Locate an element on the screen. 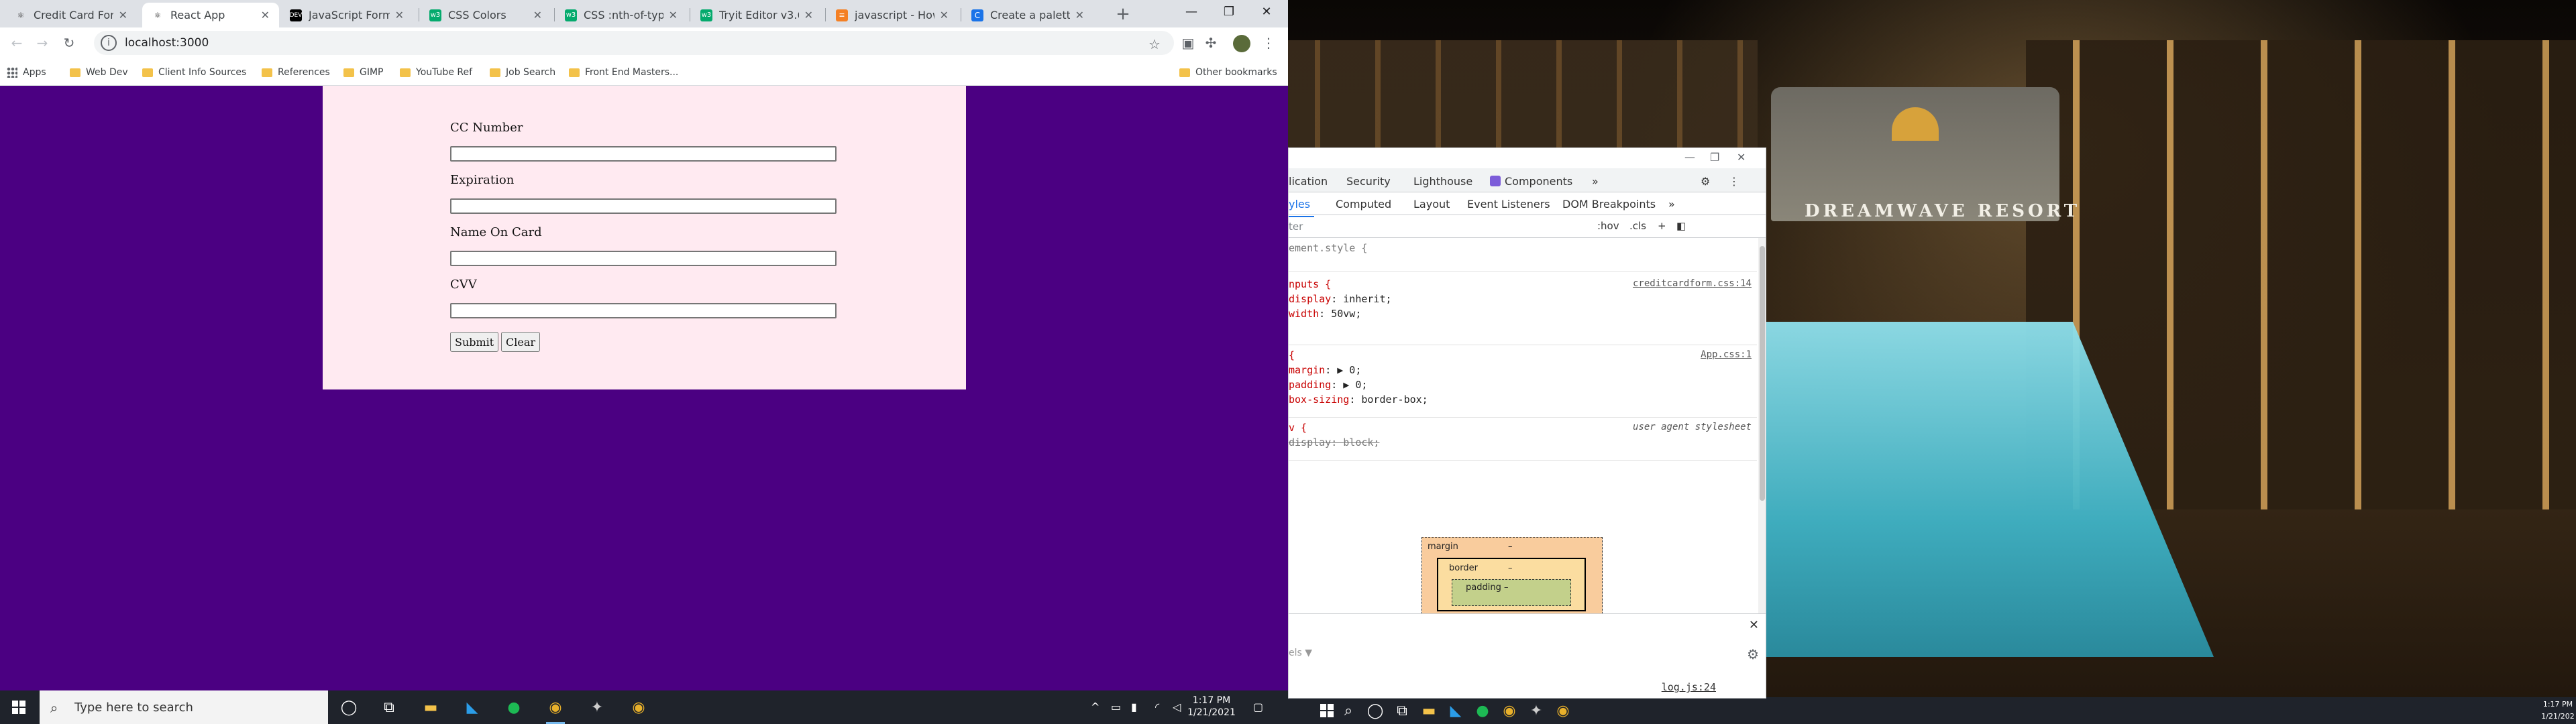 Image resolution: width=2576 pixels, height=724 pixels. css-selector: v { is located at coordinates (1298, 428).